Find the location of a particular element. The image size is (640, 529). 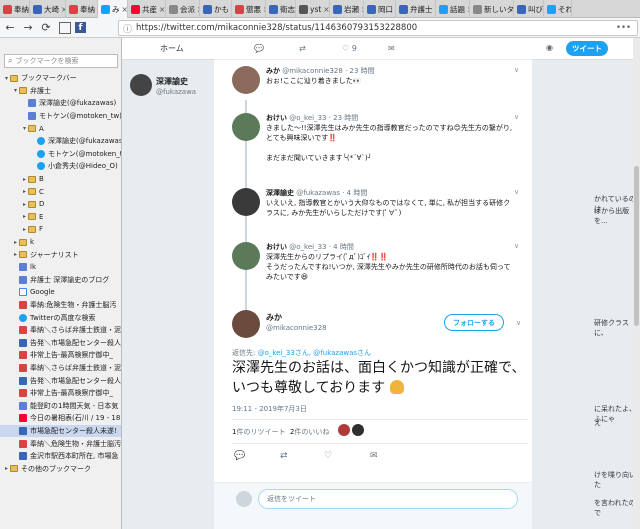

bookmark-folder: ▸ B is located at coordinates (60, 179).